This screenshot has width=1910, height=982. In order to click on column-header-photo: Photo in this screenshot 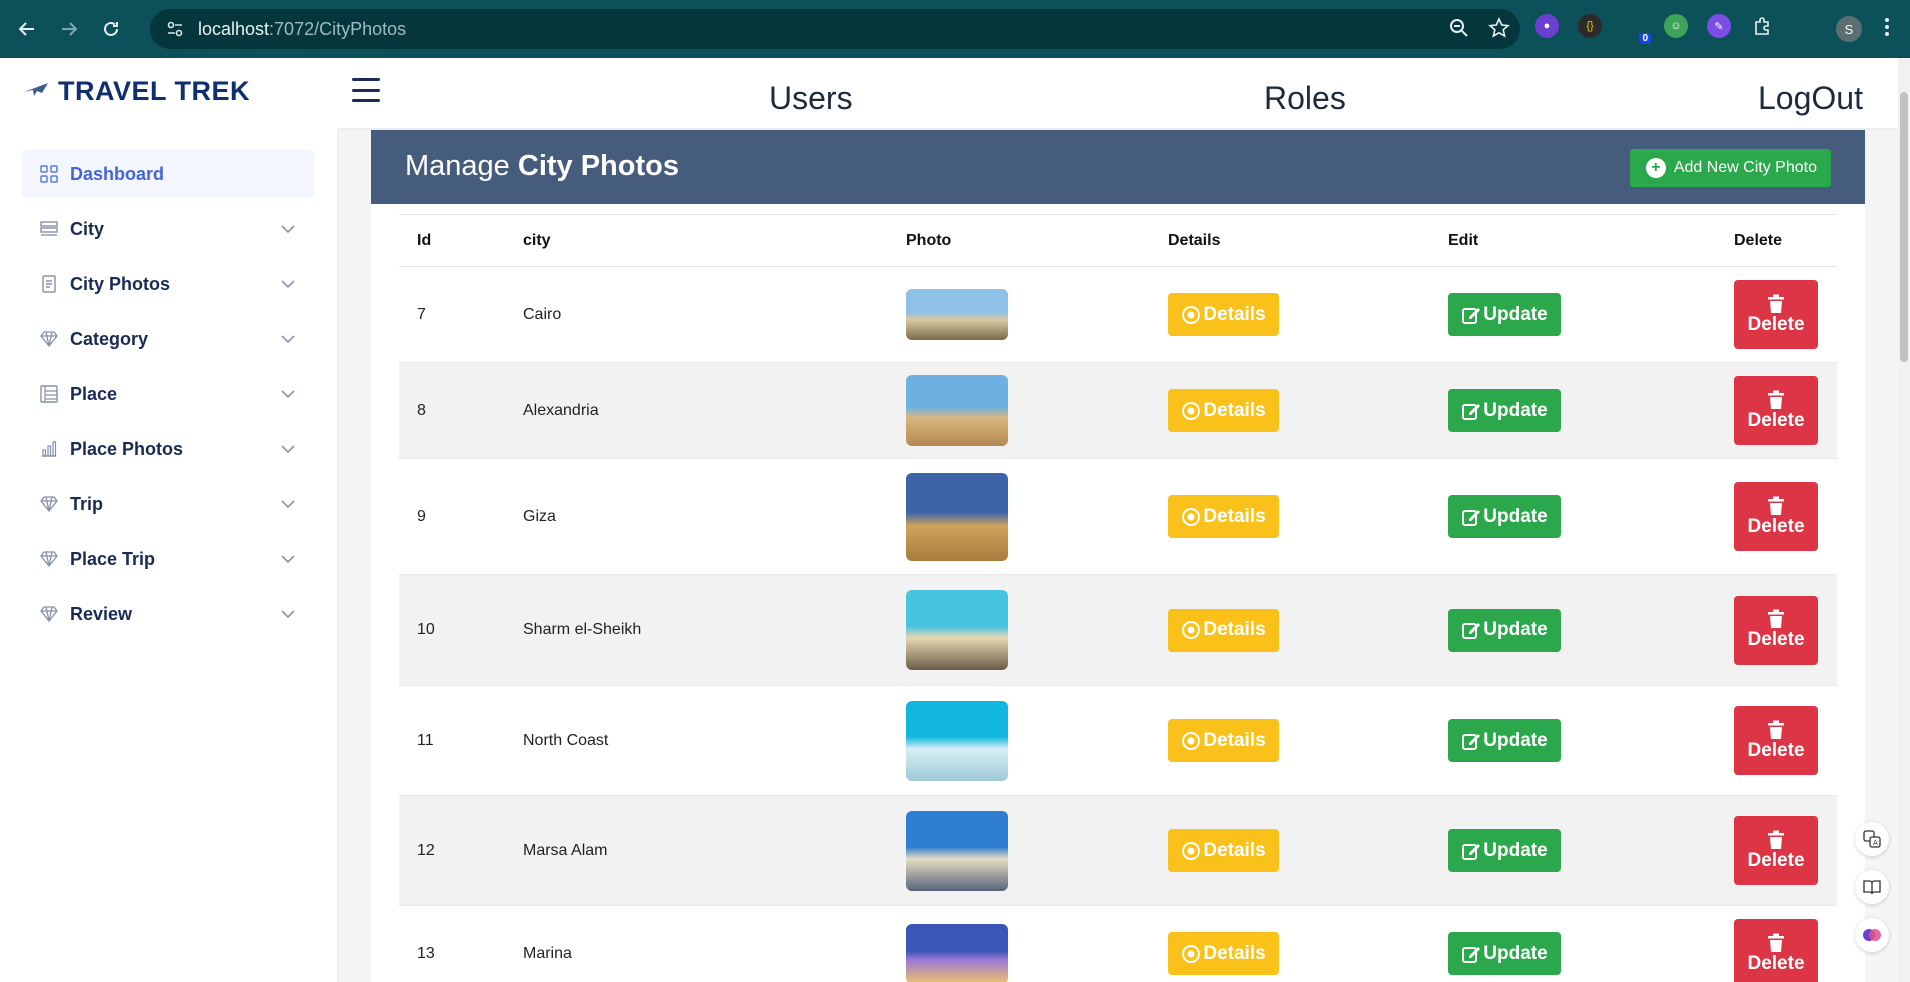, I will do `click(1019, 240)`.